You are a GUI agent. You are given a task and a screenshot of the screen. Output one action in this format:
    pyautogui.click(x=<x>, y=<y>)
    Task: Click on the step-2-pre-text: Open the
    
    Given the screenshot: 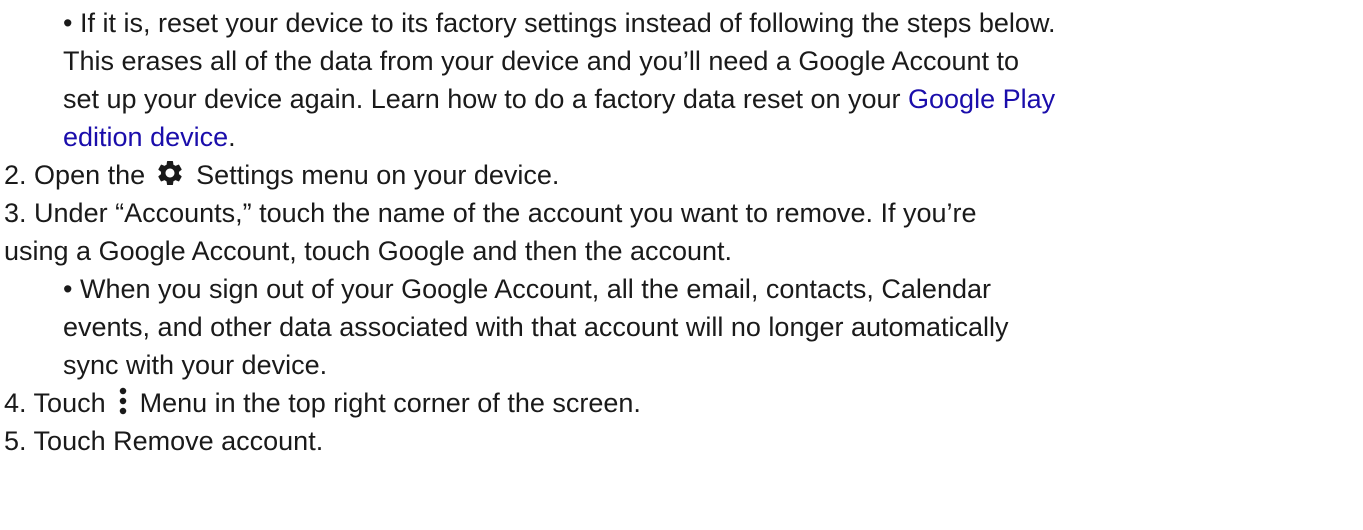 What is the action you would take?
    pyautogui.click(x=90, y=175)
    